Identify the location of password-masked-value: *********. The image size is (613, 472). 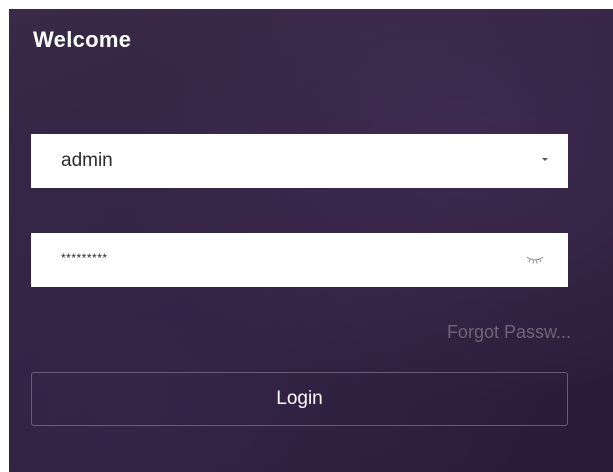
(84, 258).